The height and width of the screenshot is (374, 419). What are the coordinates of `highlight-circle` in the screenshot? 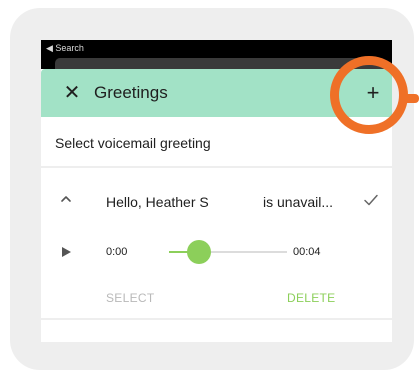 It's located at (369, 95).